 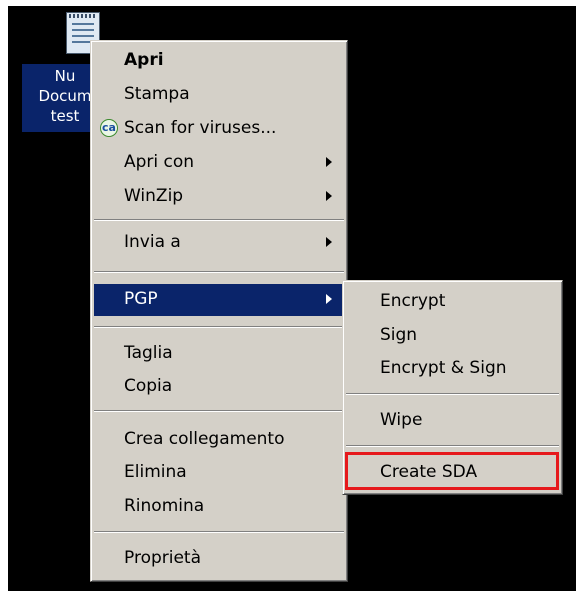 I want to click on menu-item-label: Rinomina, so click(x=164, y=506).